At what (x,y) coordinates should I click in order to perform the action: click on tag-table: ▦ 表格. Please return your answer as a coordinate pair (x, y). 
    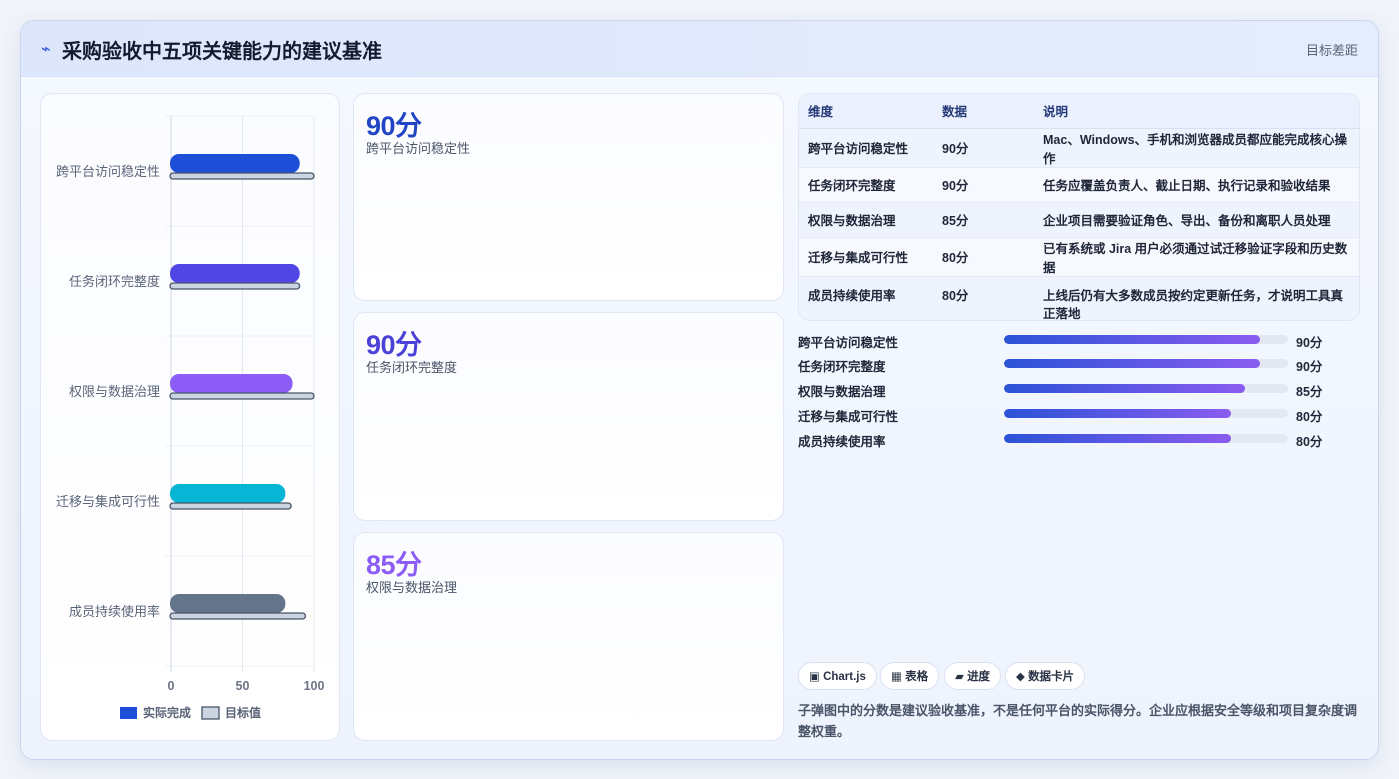
    Looking at the image, I should click on (910, 676).